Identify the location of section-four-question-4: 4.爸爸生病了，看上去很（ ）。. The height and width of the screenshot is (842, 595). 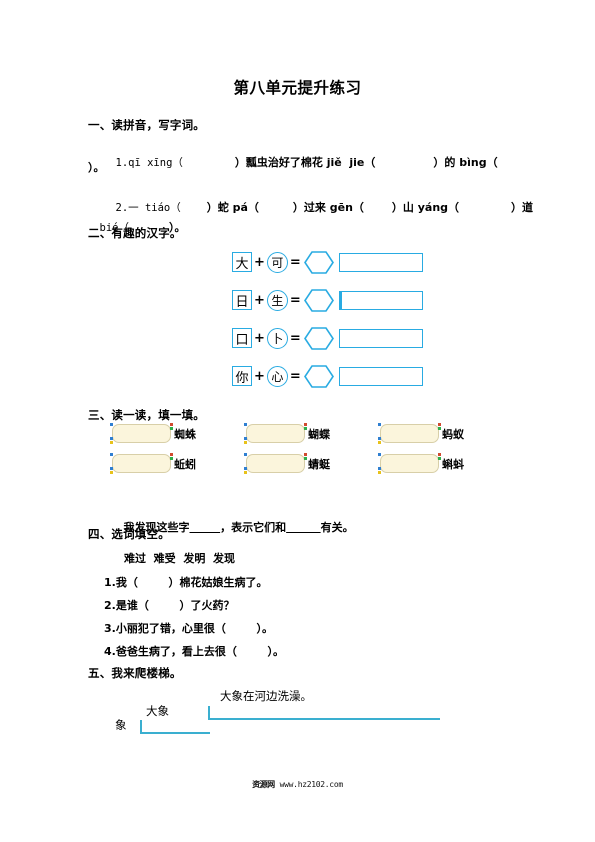
(194, 651).